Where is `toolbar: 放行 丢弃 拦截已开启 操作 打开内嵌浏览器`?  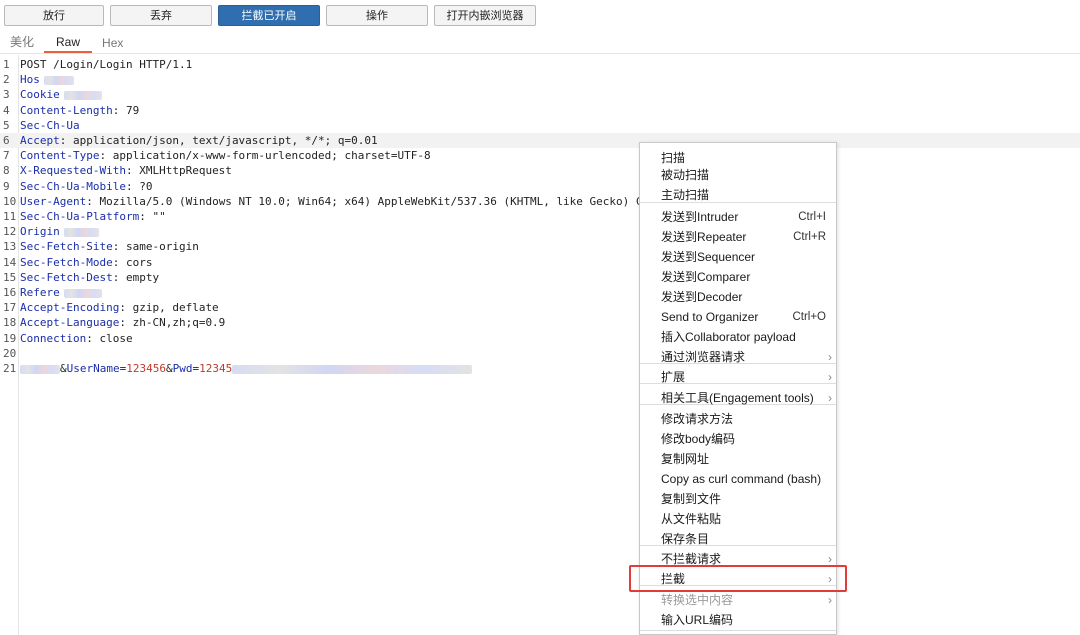
toolbar: 放行 丢弃 拦截已开启 操作 打开内嵌浏览器 is located at coordinates (540, 15).